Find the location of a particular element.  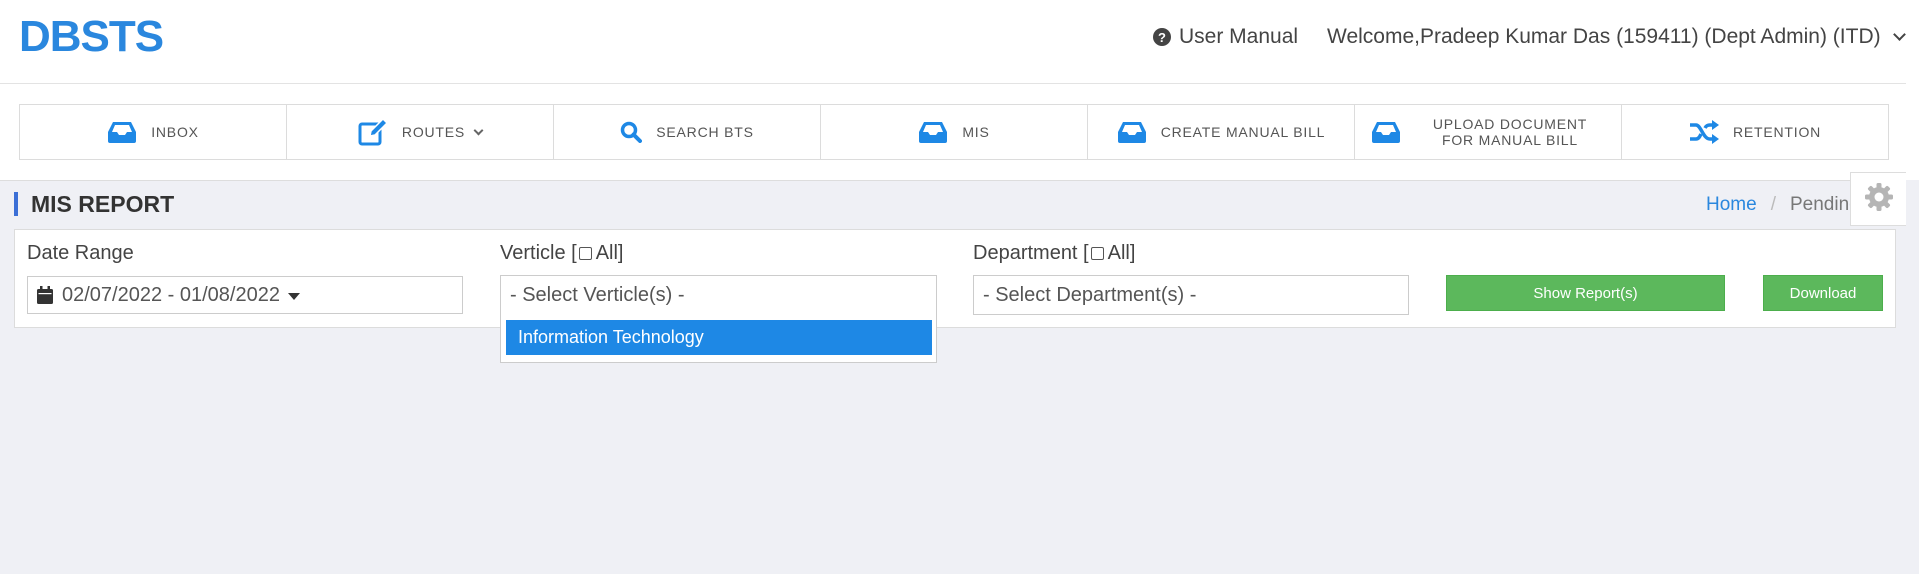

question-circle-icon: ? is located at coordinates (1162, 37).